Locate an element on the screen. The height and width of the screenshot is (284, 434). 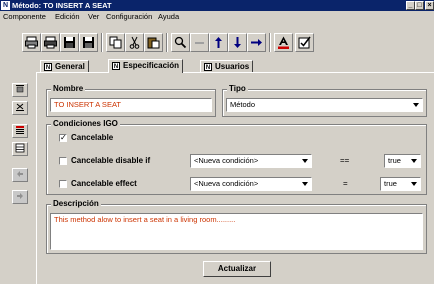
cancel-disable-value: true is located at coordinates (394, 160).